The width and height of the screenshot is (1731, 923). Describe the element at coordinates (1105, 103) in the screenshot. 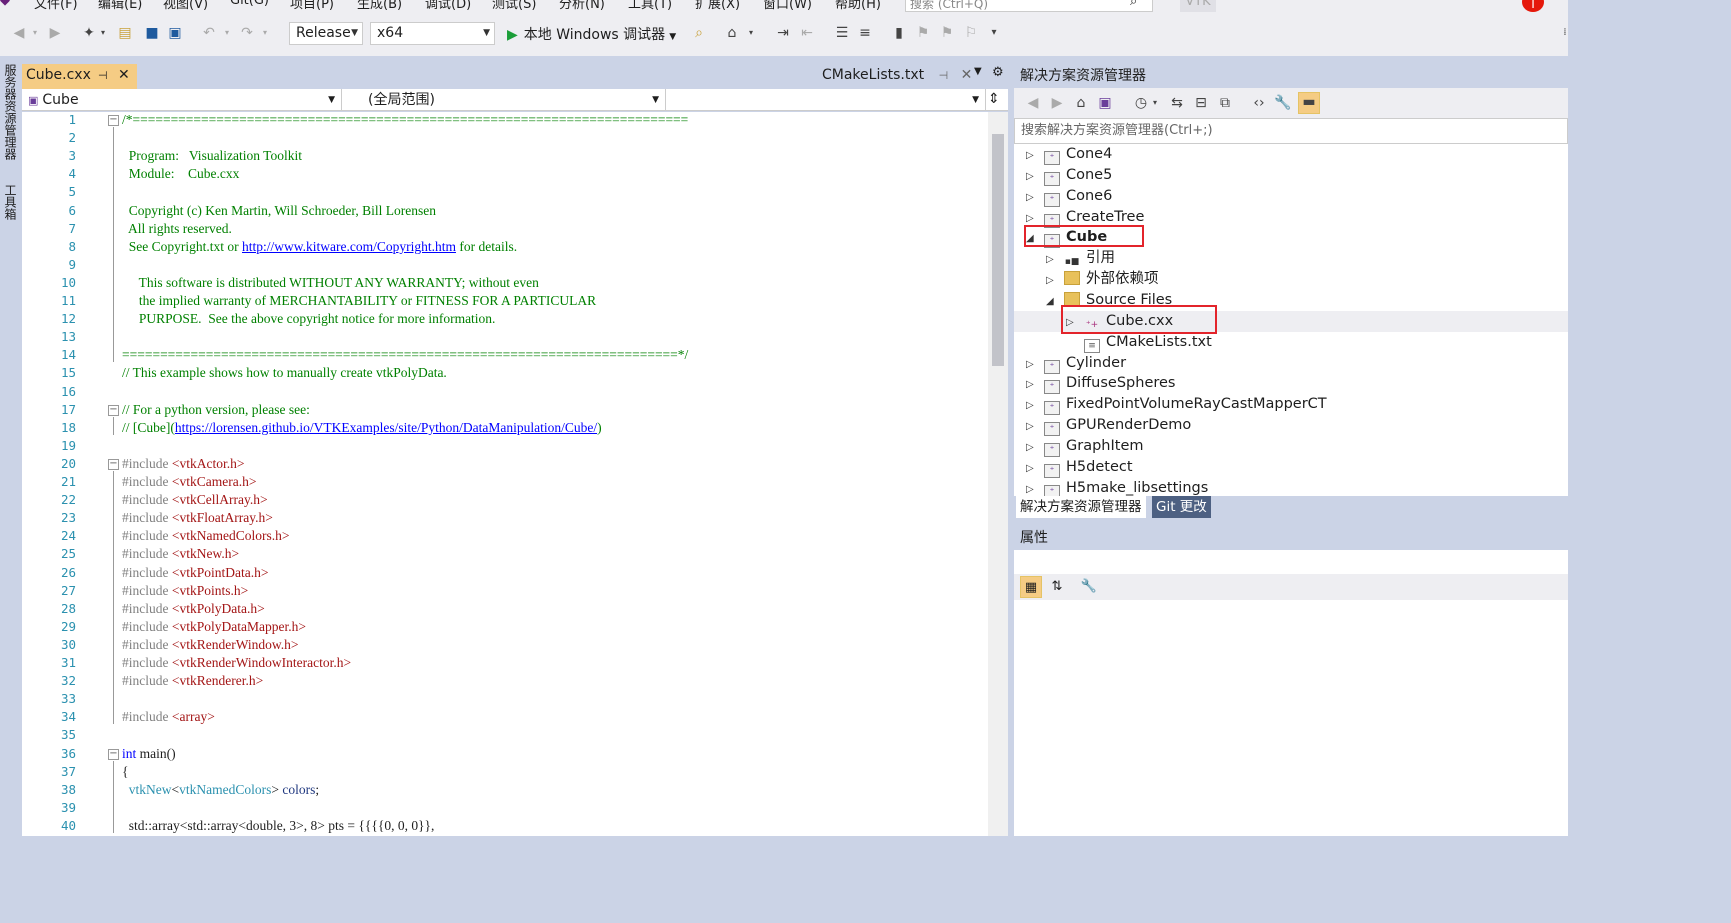

I see `switch-views-icon: ▣` at that location.